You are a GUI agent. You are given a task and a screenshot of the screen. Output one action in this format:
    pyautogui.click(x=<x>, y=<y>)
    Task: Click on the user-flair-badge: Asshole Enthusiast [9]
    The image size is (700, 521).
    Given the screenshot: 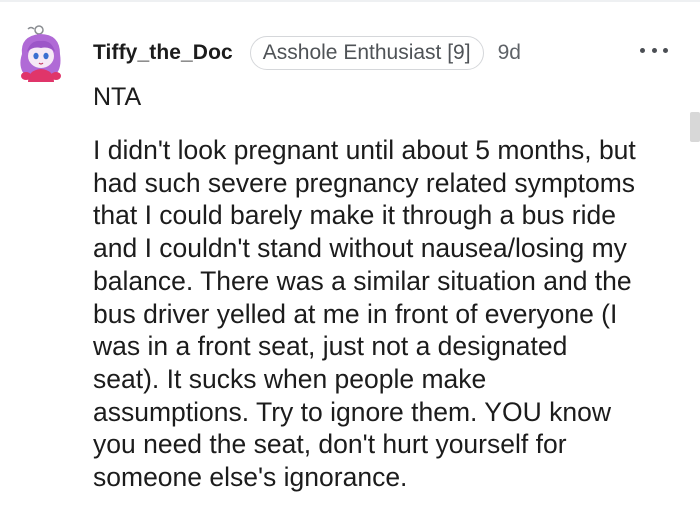 What is the action you would take?
    pyautogui.click(x=366, y=53)
    